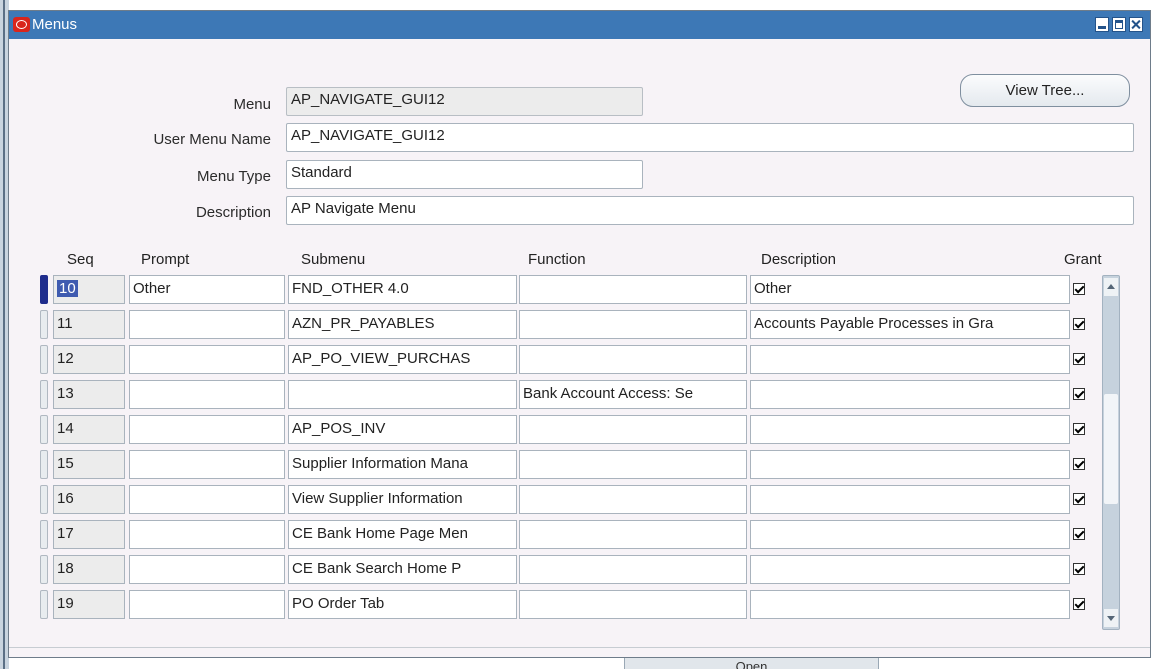 The width and height of the screenshot is (1160, 669). I want to click on seq-cell: 13, so click(89, 394).